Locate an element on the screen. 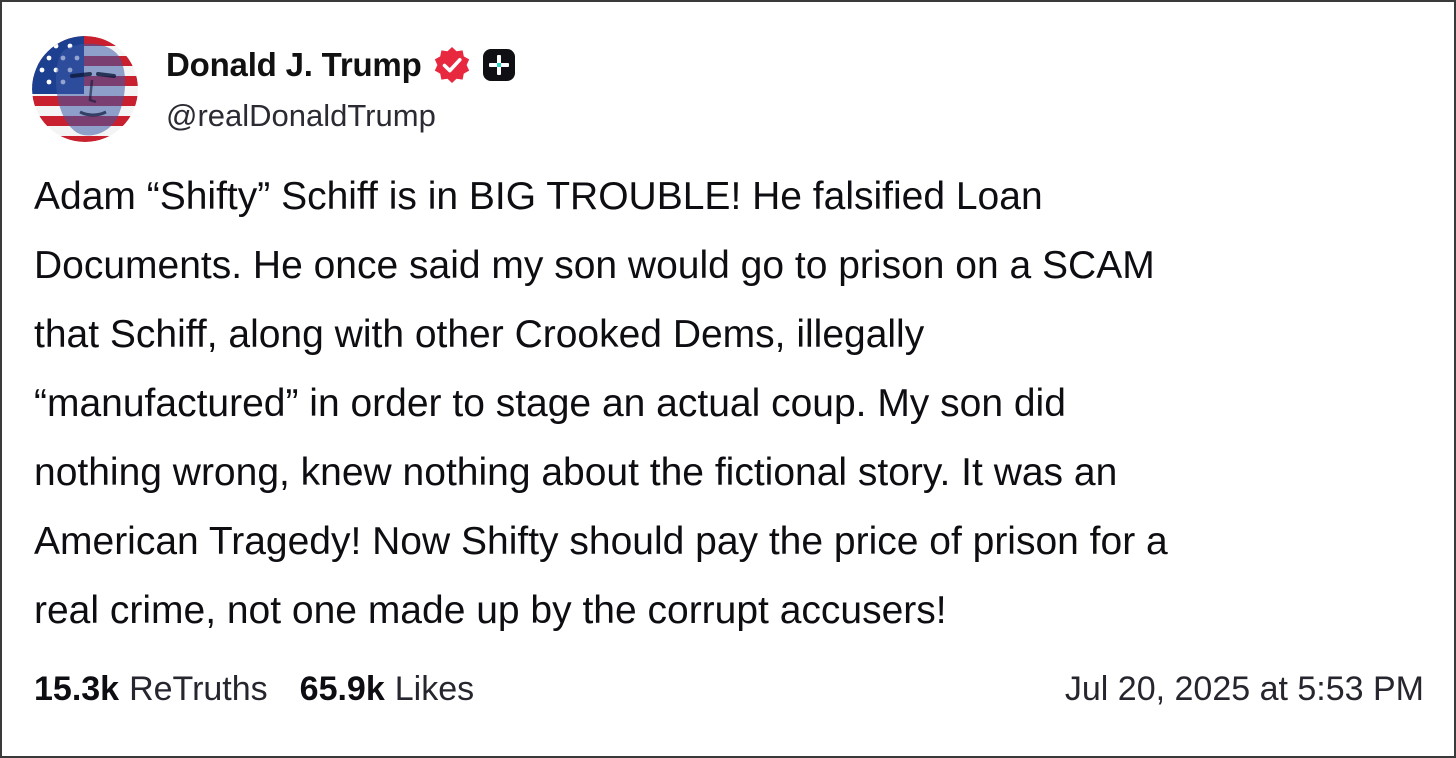  plus-badge-icon is located at coordinates (499, 65).